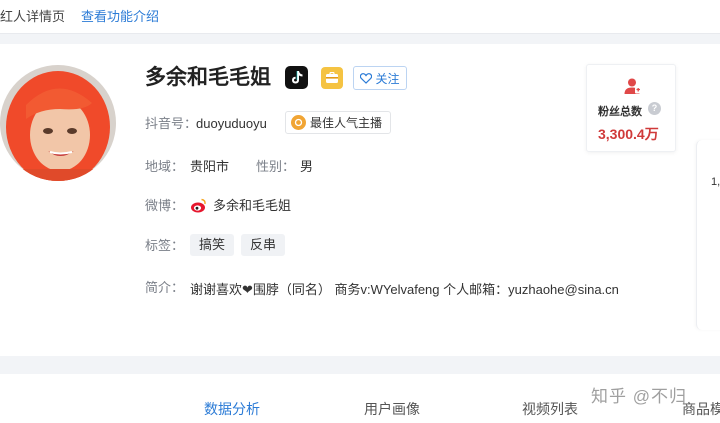 Image resolution: width=720 pixels, height=423 pixels. What do you see at coordinates (296, 77) in the screenshot?
I see `tiktok-logo-icon` at bounding box center [296, 77].